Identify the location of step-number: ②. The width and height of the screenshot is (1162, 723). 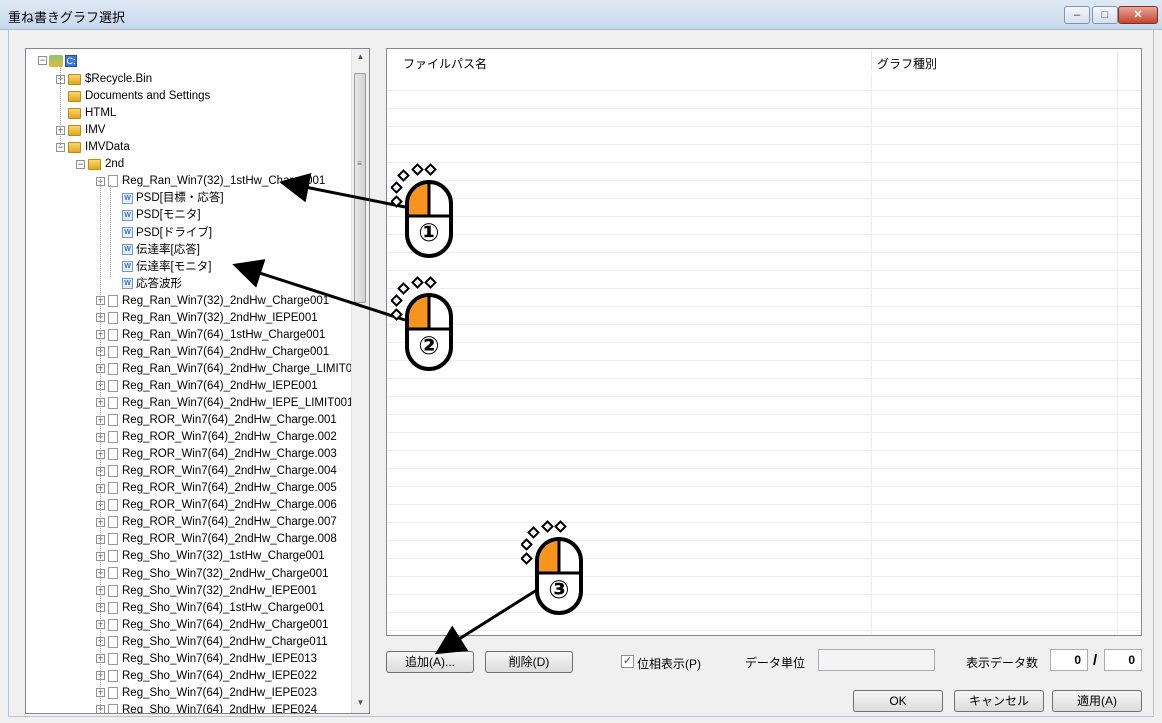
(429, 345).